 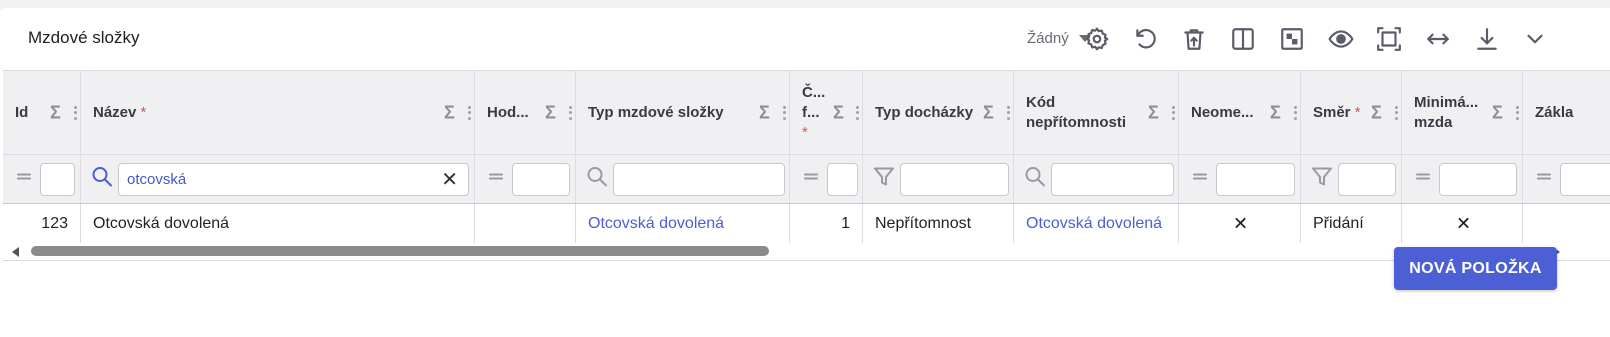 I want to click on col-header-cislo: Č... f... * Σ, so click(x=826, y=112).